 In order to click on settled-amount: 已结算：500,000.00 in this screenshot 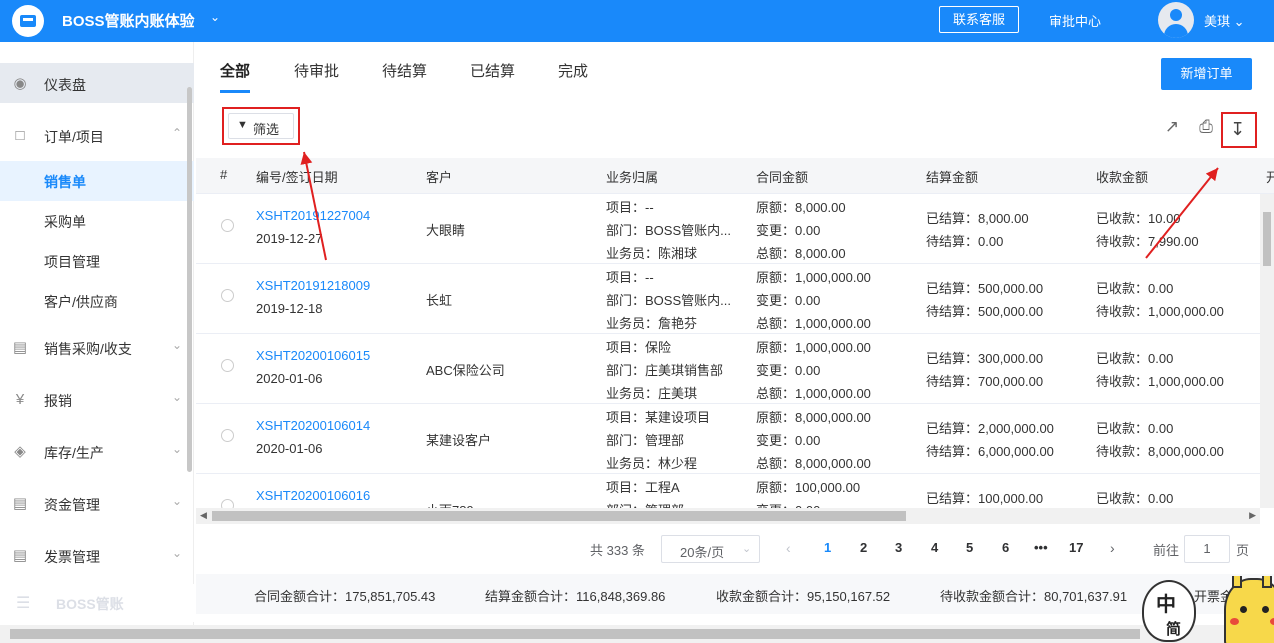, I will do `click(985, 288)`.